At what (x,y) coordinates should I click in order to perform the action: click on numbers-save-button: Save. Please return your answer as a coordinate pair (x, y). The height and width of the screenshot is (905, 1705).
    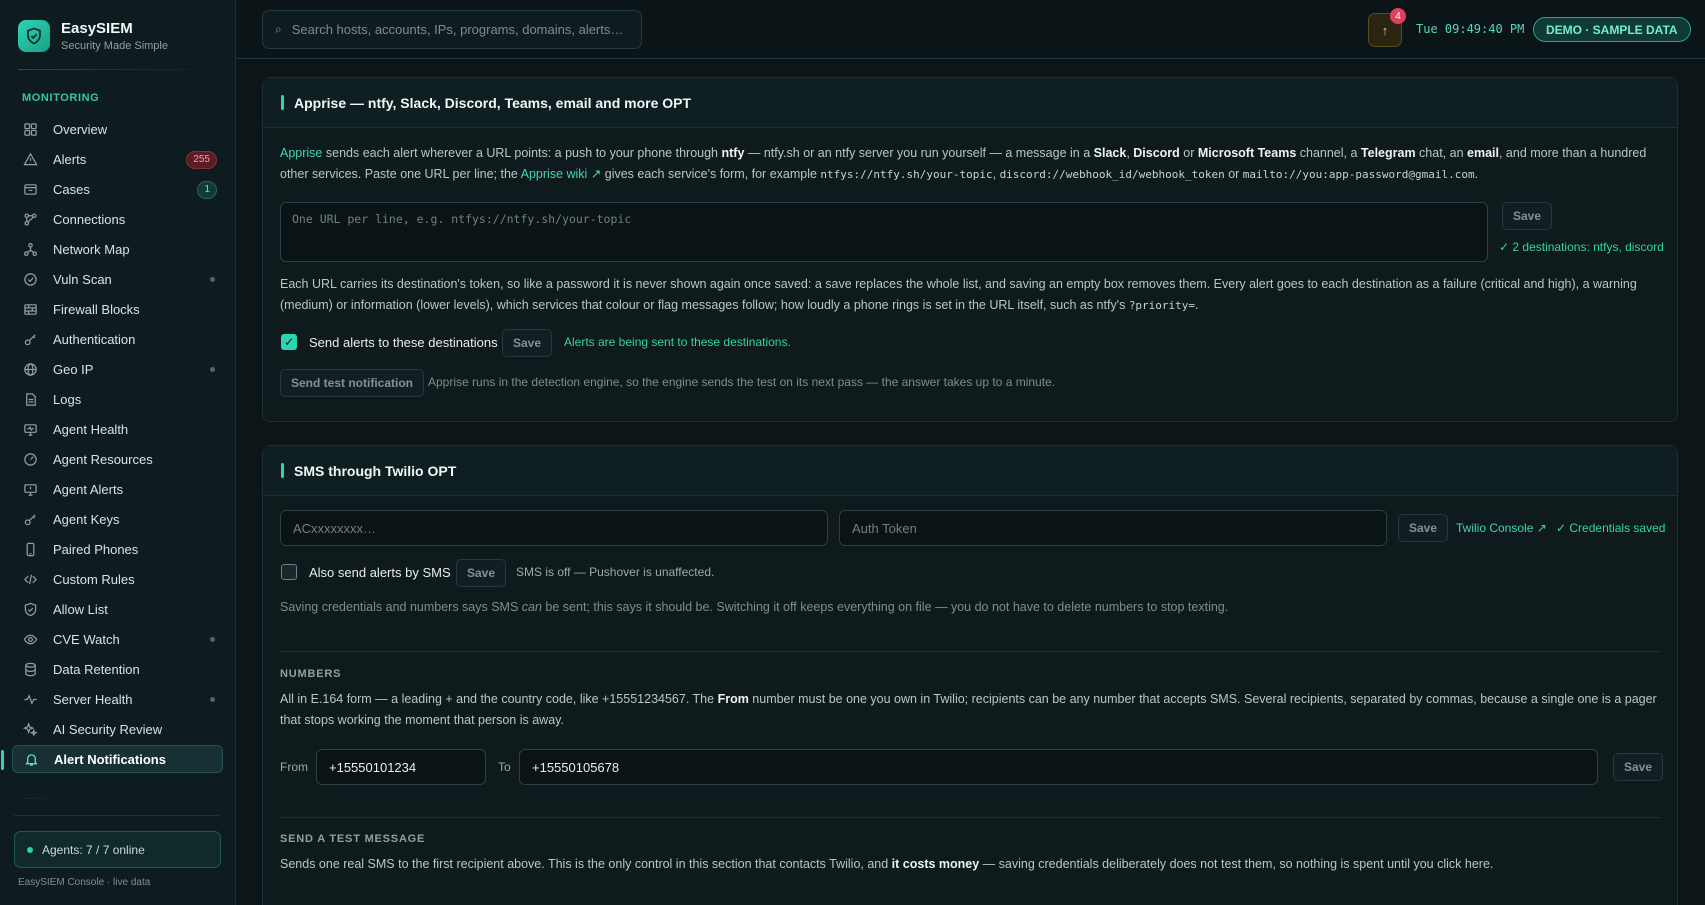
    Looking at the image, I should click on (1638, 767).